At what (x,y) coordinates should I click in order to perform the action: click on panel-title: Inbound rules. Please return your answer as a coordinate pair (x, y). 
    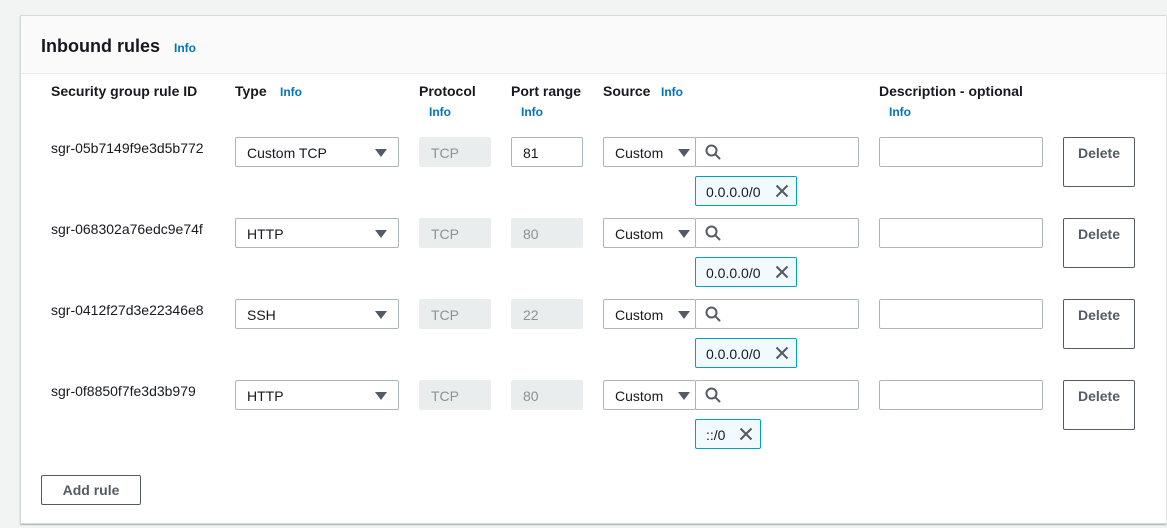
    Looking at the image, I should click on (100, 46).